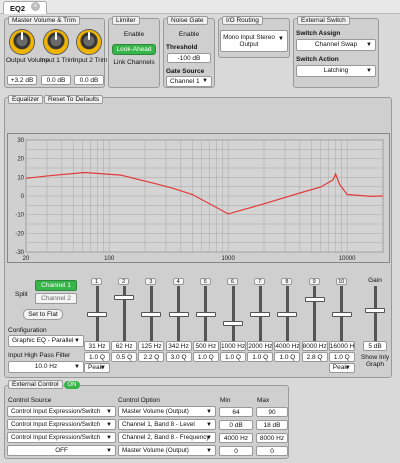 This screenshot has height=463, width=400. What do you see at coordinates (341, 346) in the screenshot?
I see `band-frequency: 16000 Hz` at bounding box center [341, 346].